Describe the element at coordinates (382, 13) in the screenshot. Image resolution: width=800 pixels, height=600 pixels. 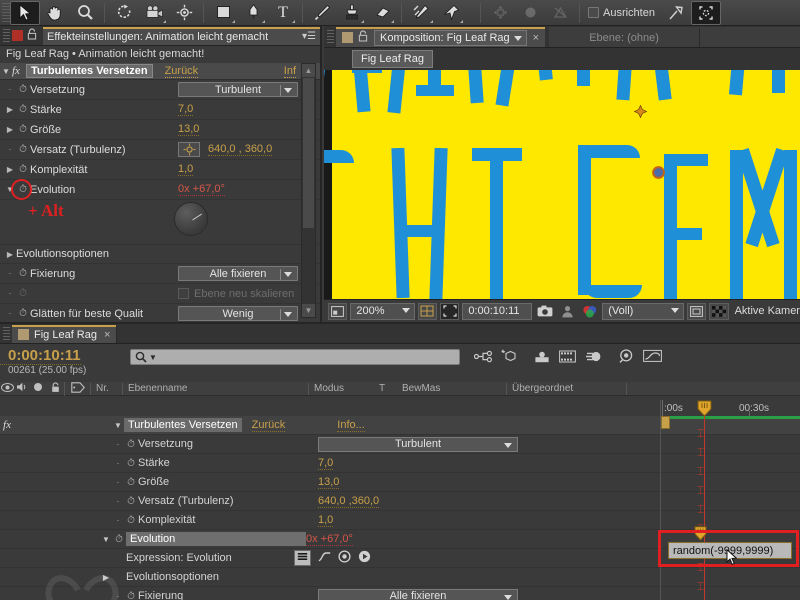
I see `eraser-tool` at that location.